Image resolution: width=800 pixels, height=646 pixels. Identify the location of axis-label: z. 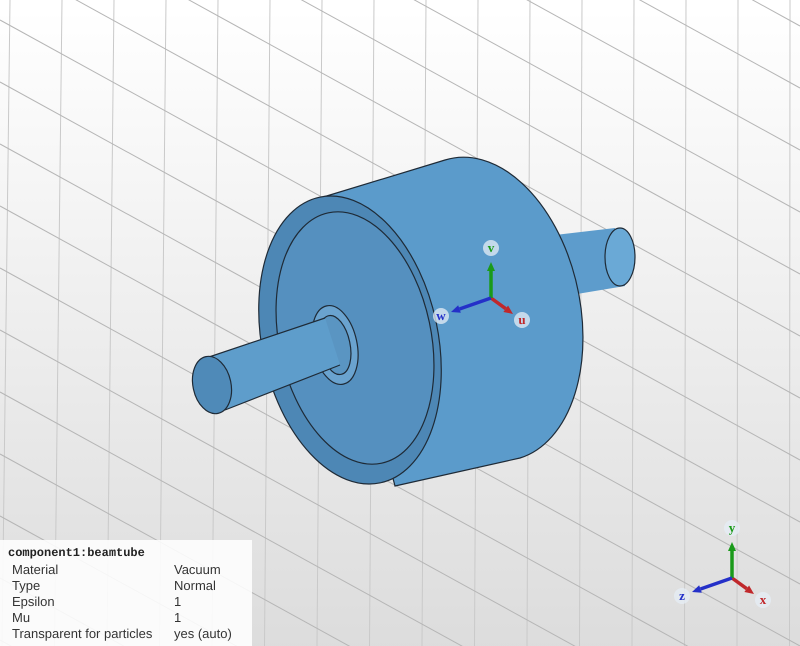
(682, 596).